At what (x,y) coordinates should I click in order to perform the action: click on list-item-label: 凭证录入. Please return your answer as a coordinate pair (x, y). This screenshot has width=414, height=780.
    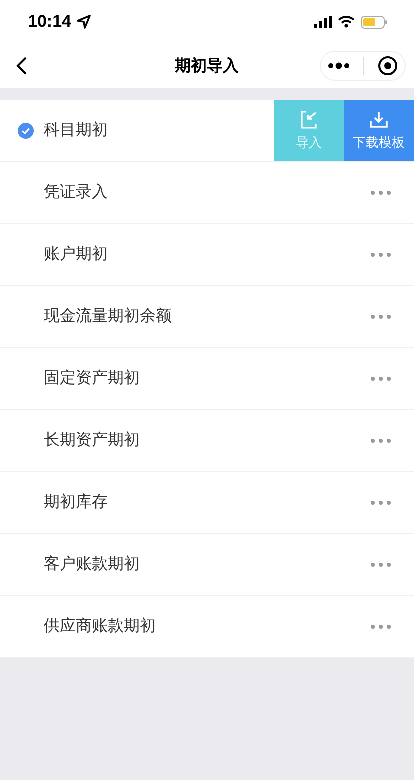
    Looking at the image, I should click on (76, 192).